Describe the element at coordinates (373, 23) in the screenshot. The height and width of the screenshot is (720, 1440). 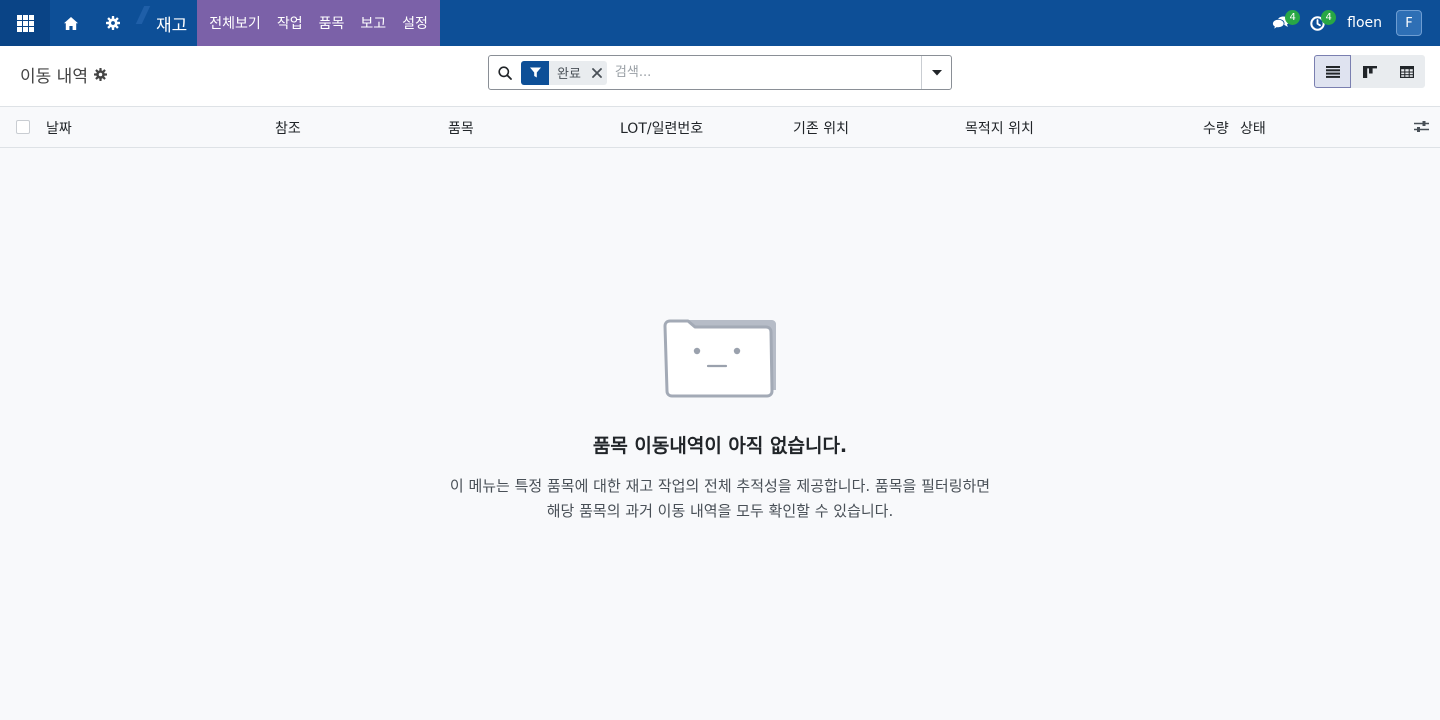
I see `menu-item-reporting: 보고` at that location.